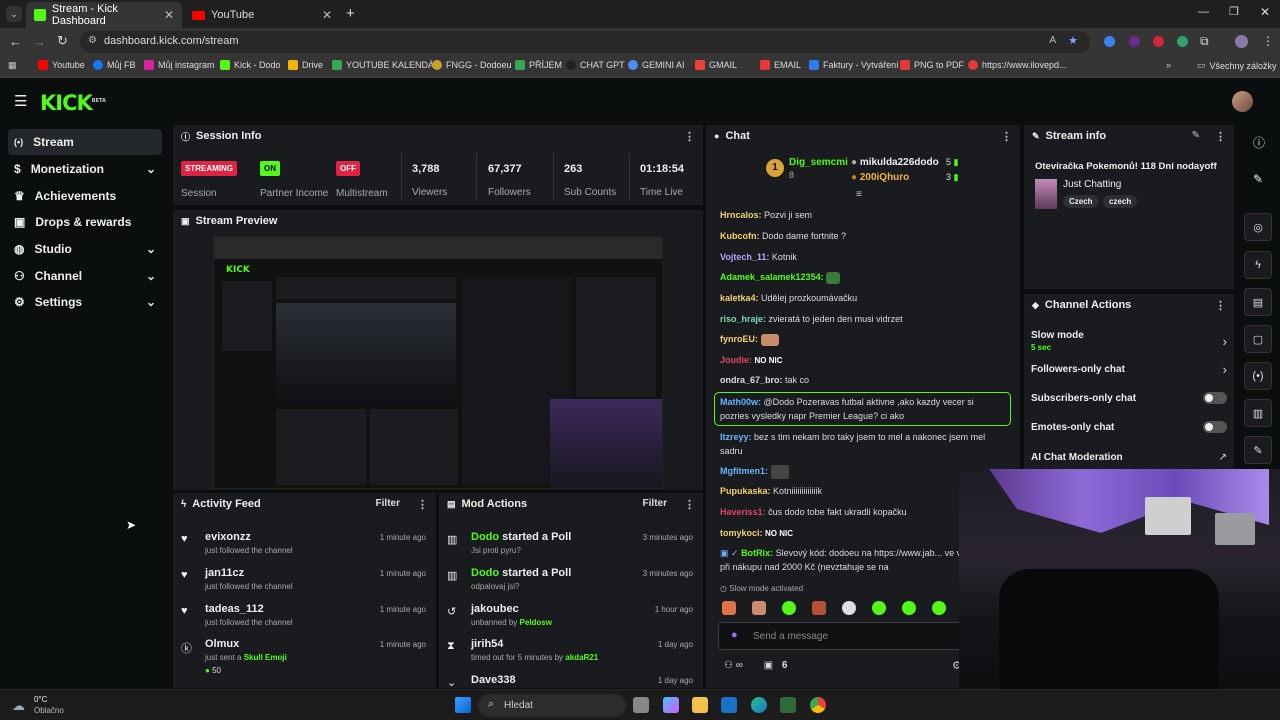 Image resolution: width=1280 pixels, height=720 pixels. Describe the element at coordinates (92, 40) in the screenshot. I see `site-info-icon: ⚙` at that location.